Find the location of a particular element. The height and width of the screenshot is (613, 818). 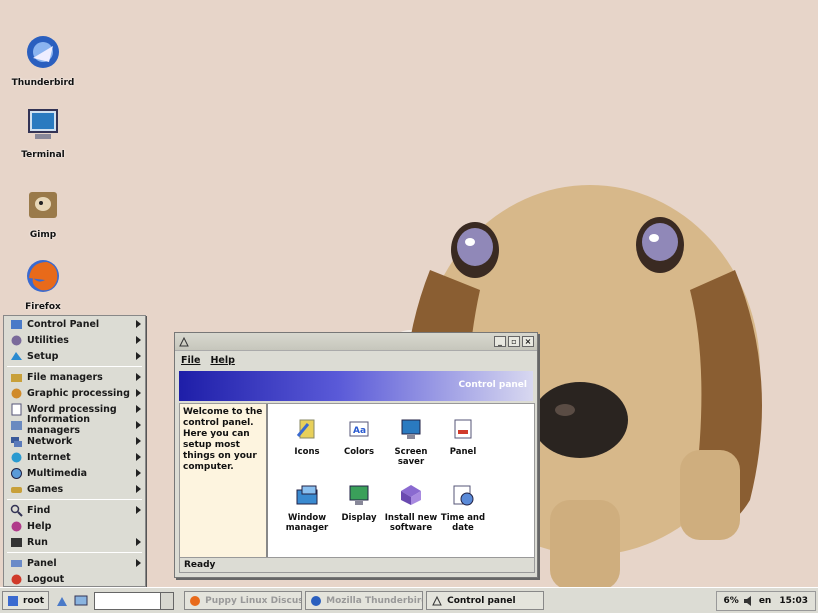

file-managers-icon is located at coordinates (16, 377).